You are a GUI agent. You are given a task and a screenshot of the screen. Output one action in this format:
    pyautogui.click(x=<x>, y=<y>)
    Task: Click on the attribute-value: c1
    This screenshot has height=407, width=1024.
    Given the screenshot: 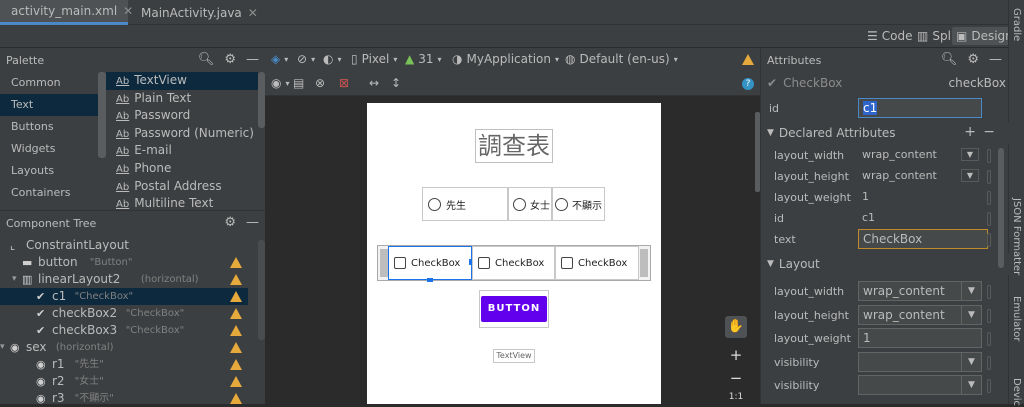 What is the action you would take?
    pyautogui.click(x=868, y=217)
    